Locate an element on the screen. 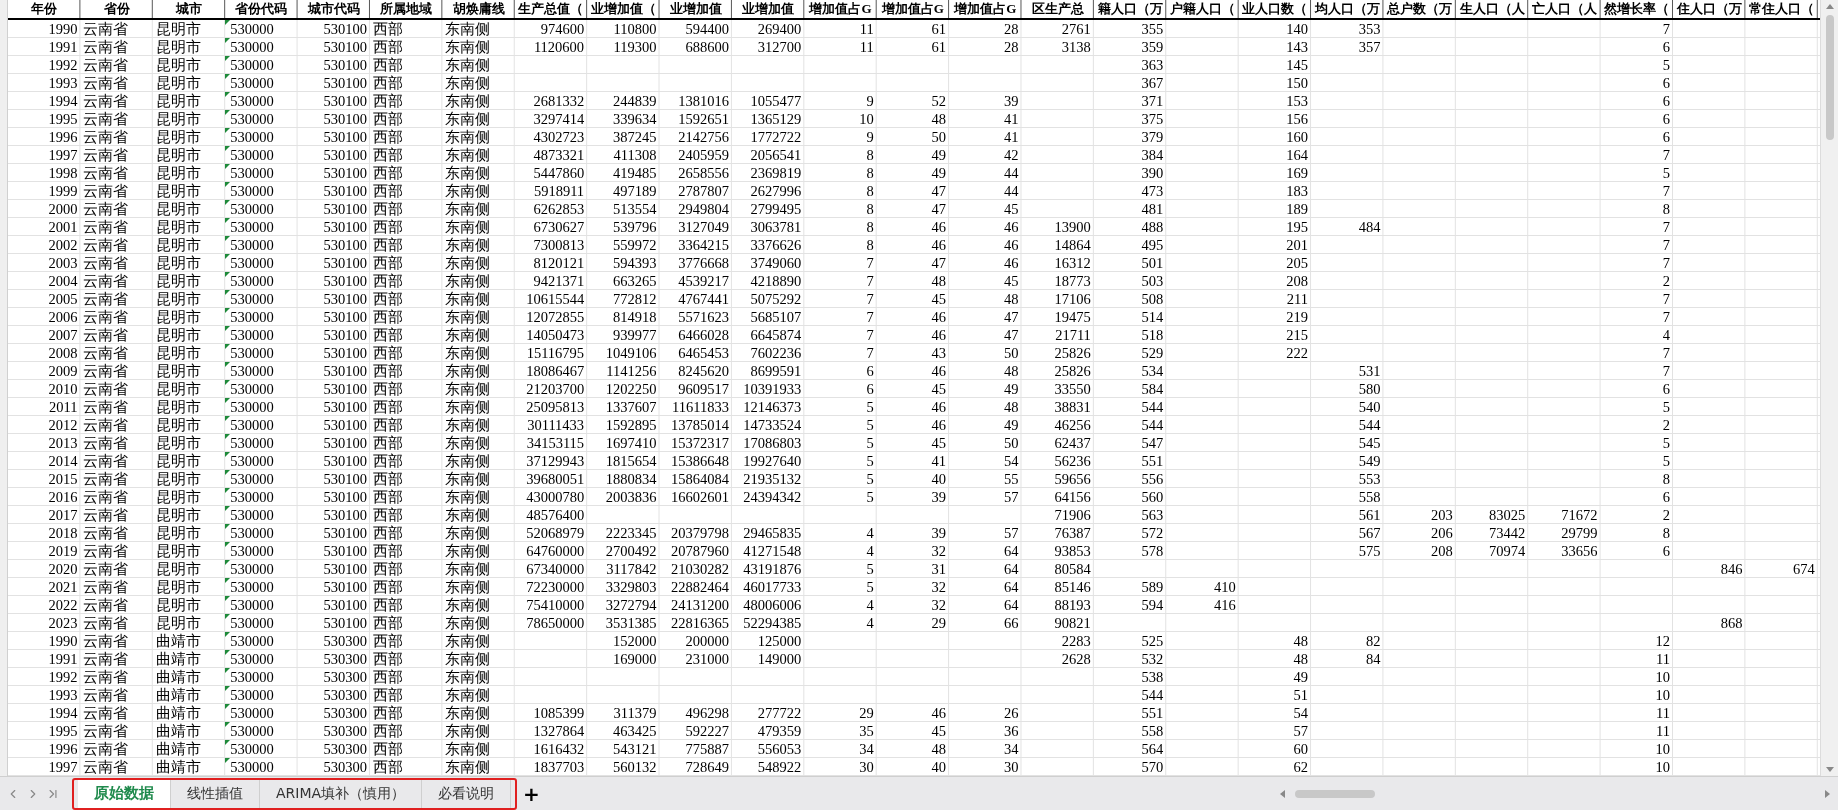  scroll-down-icon is located at coordinates (1829, 769).